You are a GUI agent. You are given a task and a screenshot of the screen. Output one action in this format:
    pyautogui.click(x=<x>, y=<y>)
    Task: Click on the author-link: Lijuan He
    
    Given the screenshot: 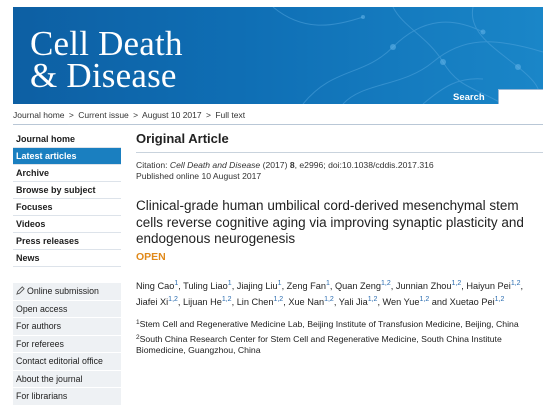 What is the action you would take?
    pyautogui.click(x=202, y=302)
    